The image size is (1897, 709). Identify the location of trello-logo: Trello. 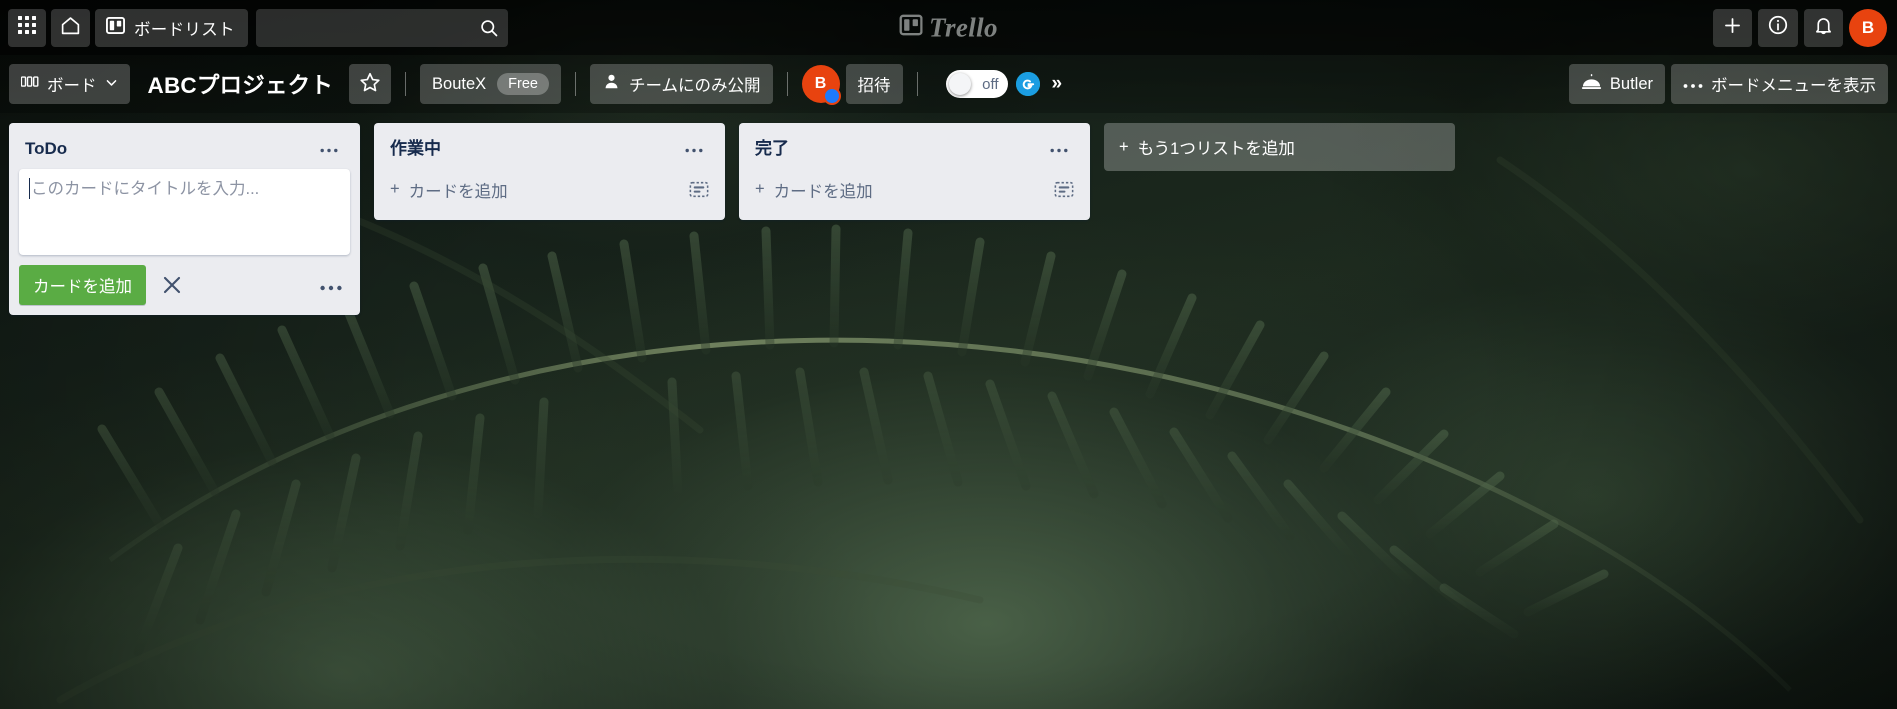
(948, 27).